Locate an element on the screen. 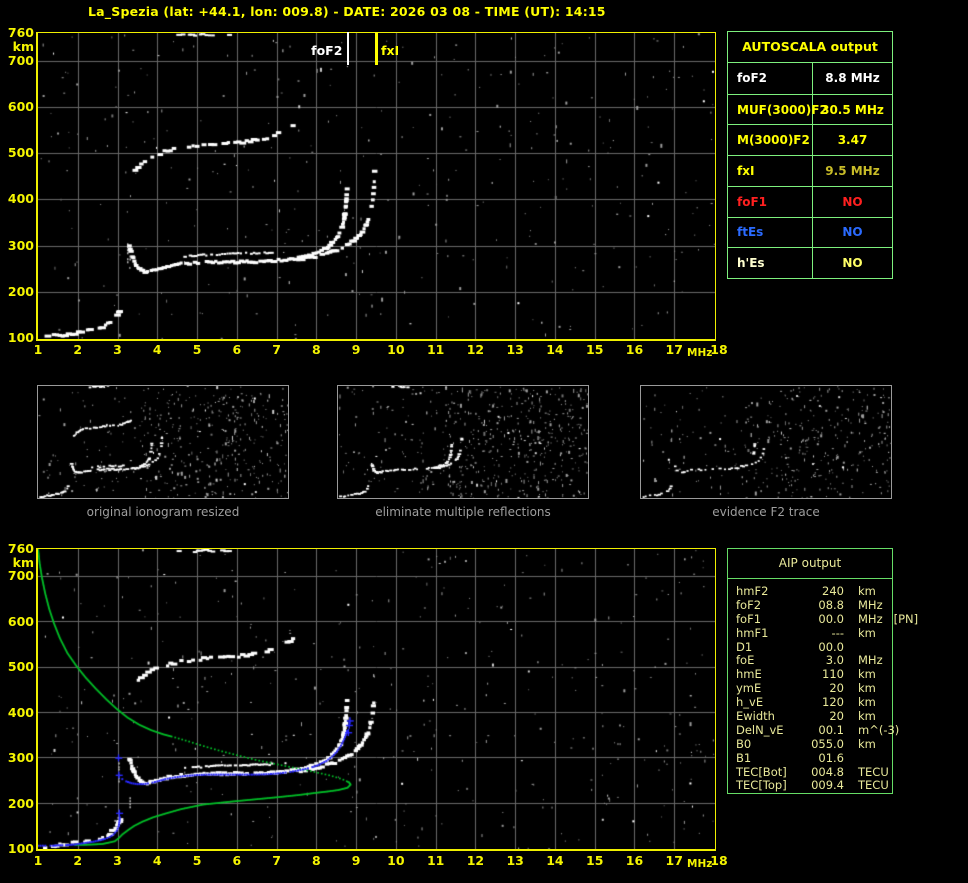 The width and height of the screenshot is (968, 883). aip-row: foF1 00.0 MHz [PN] is located at coordinates (827, 619).